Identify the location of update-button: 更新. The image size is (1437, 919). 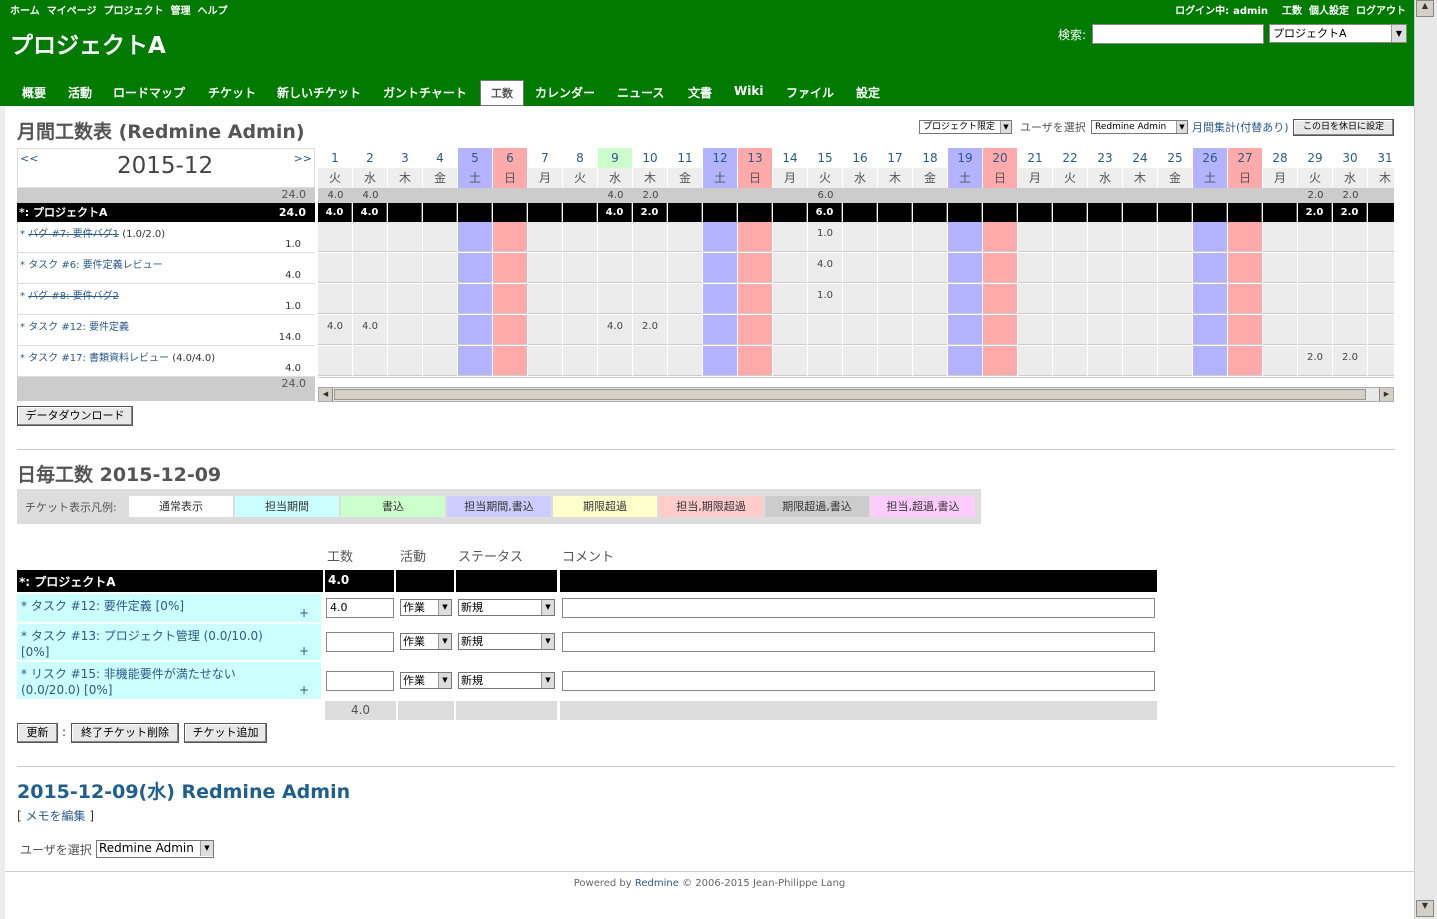
(37, 733).